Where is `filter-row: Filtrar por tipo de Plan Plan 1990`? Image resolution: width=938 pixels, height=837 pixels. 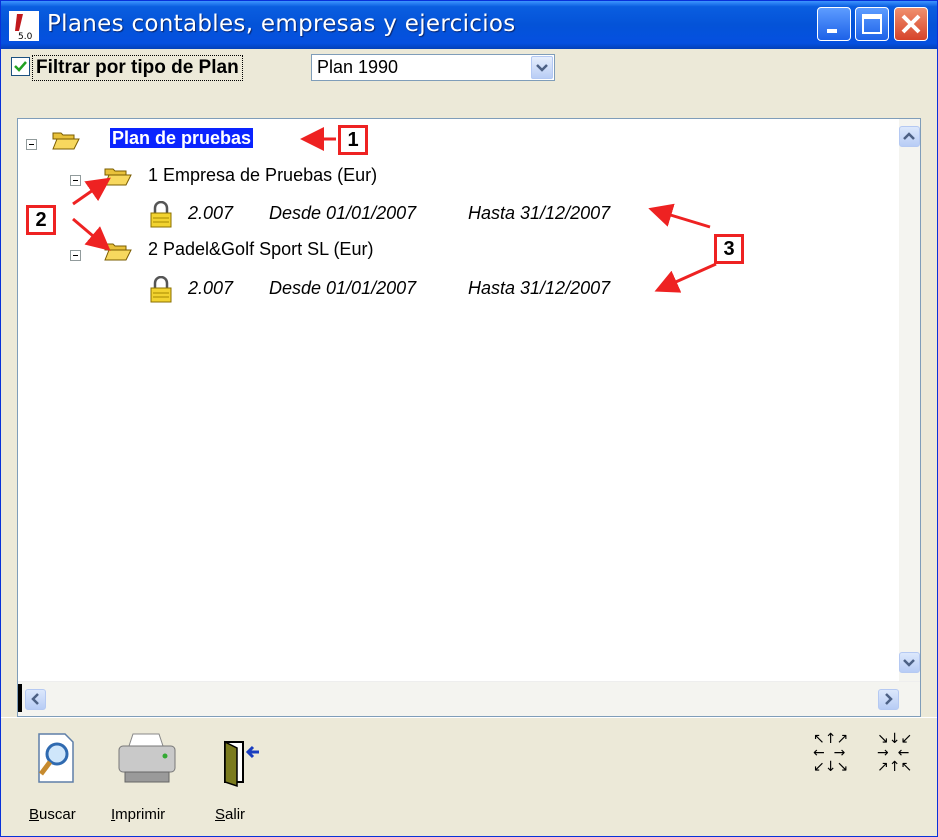
filter-row: Filtrar por tipo de Plan Plan 1990 is located at coordinates (469, 70).